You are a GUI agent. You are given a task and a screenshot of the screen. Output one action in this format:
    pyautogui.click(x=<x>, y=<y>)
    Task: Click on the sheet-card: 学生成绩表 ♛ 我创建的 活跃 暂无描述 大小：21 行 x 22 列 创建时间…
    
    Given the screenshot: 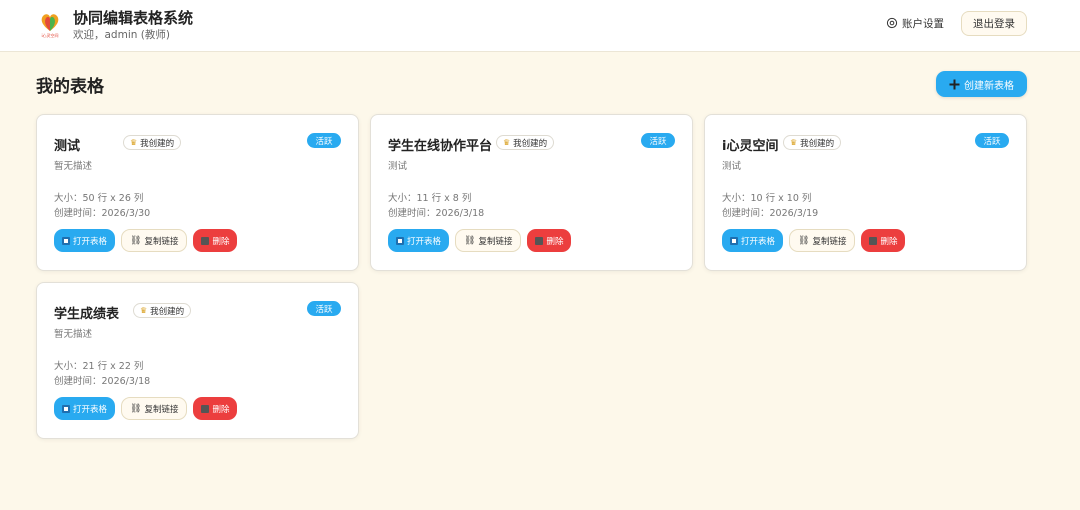 What is the action you would take?
    pyautogui.click(x=197, y=360)
    